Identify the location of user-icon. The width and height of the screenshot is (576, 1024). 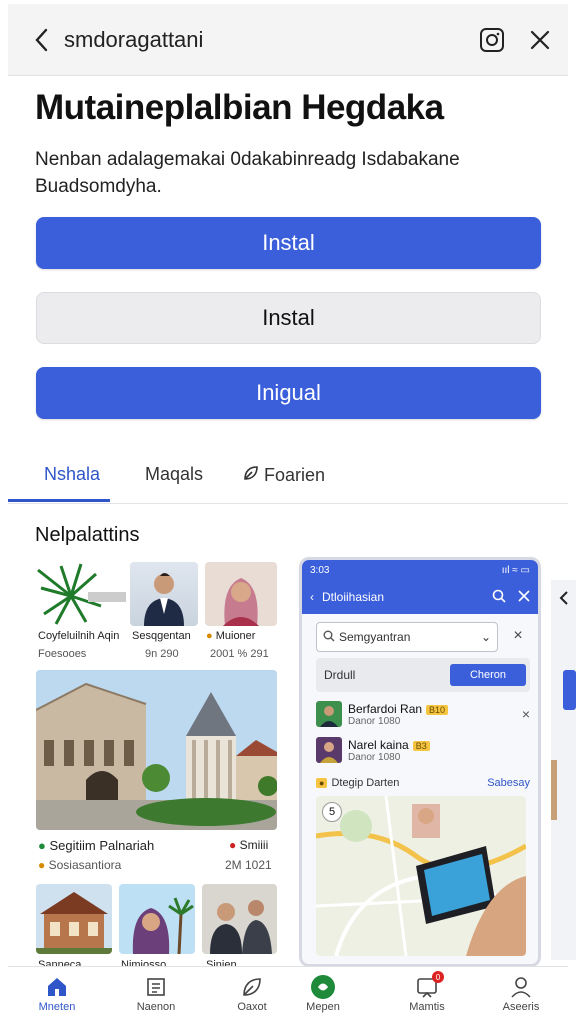
(521, 987).